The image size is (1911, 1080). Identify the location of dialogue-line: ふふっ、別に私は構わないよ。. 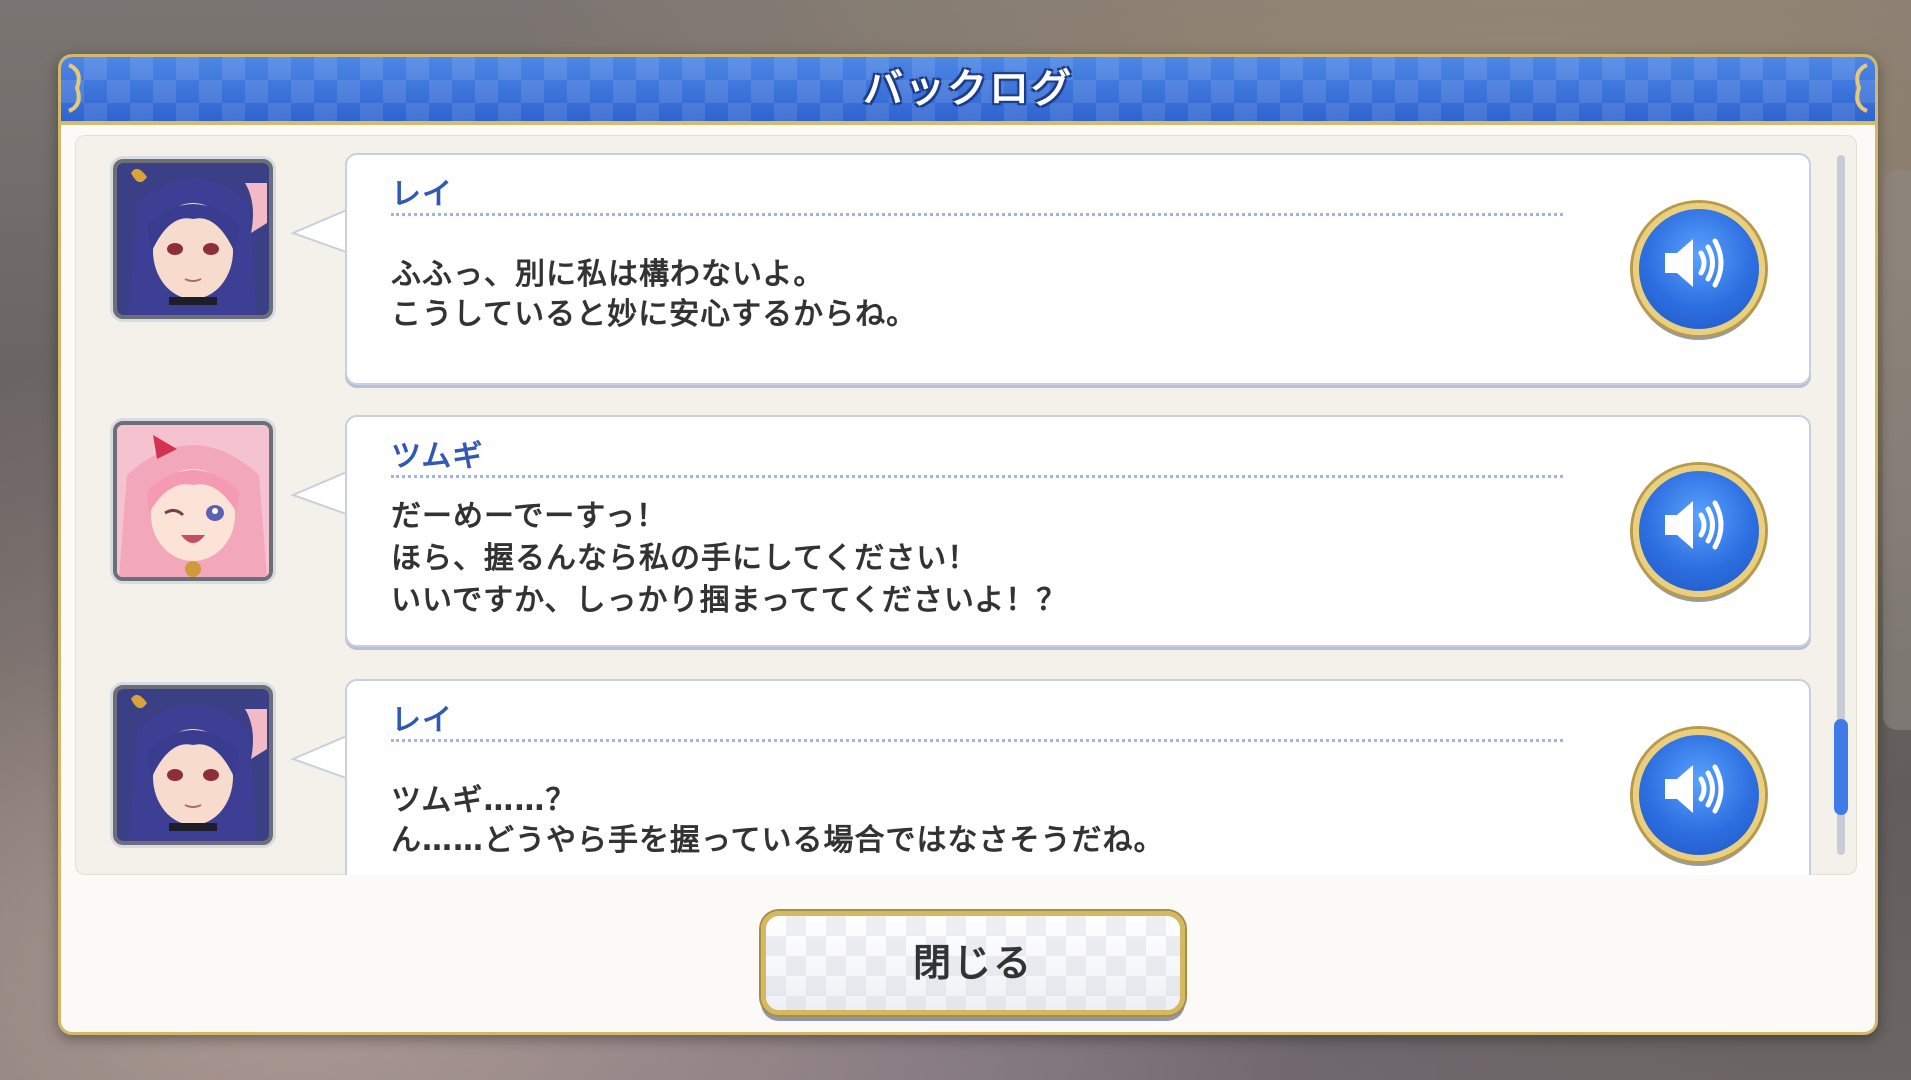
(608, 274).